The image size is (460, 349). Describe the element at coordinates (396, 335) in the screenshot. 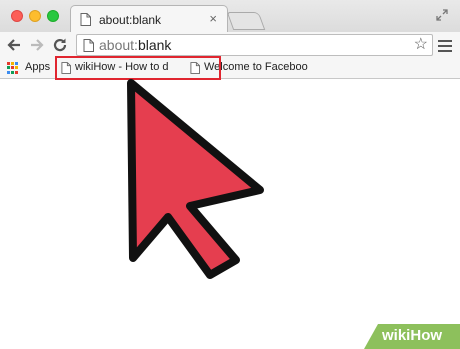

I see `watermark-wiki: wiki` at that location.